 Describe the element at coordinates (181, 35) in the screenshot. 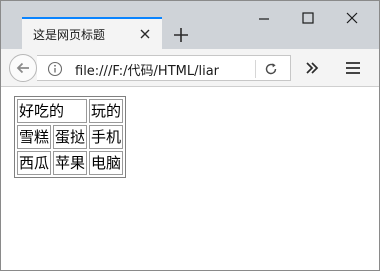

I see `new-tab-plus-icon` at that location.